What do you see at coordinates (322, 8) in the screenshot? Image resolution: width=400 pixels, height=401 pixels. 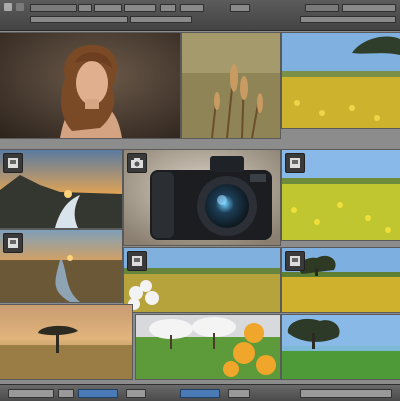 I see `toolbar-search` at bounding box center [322, 8].